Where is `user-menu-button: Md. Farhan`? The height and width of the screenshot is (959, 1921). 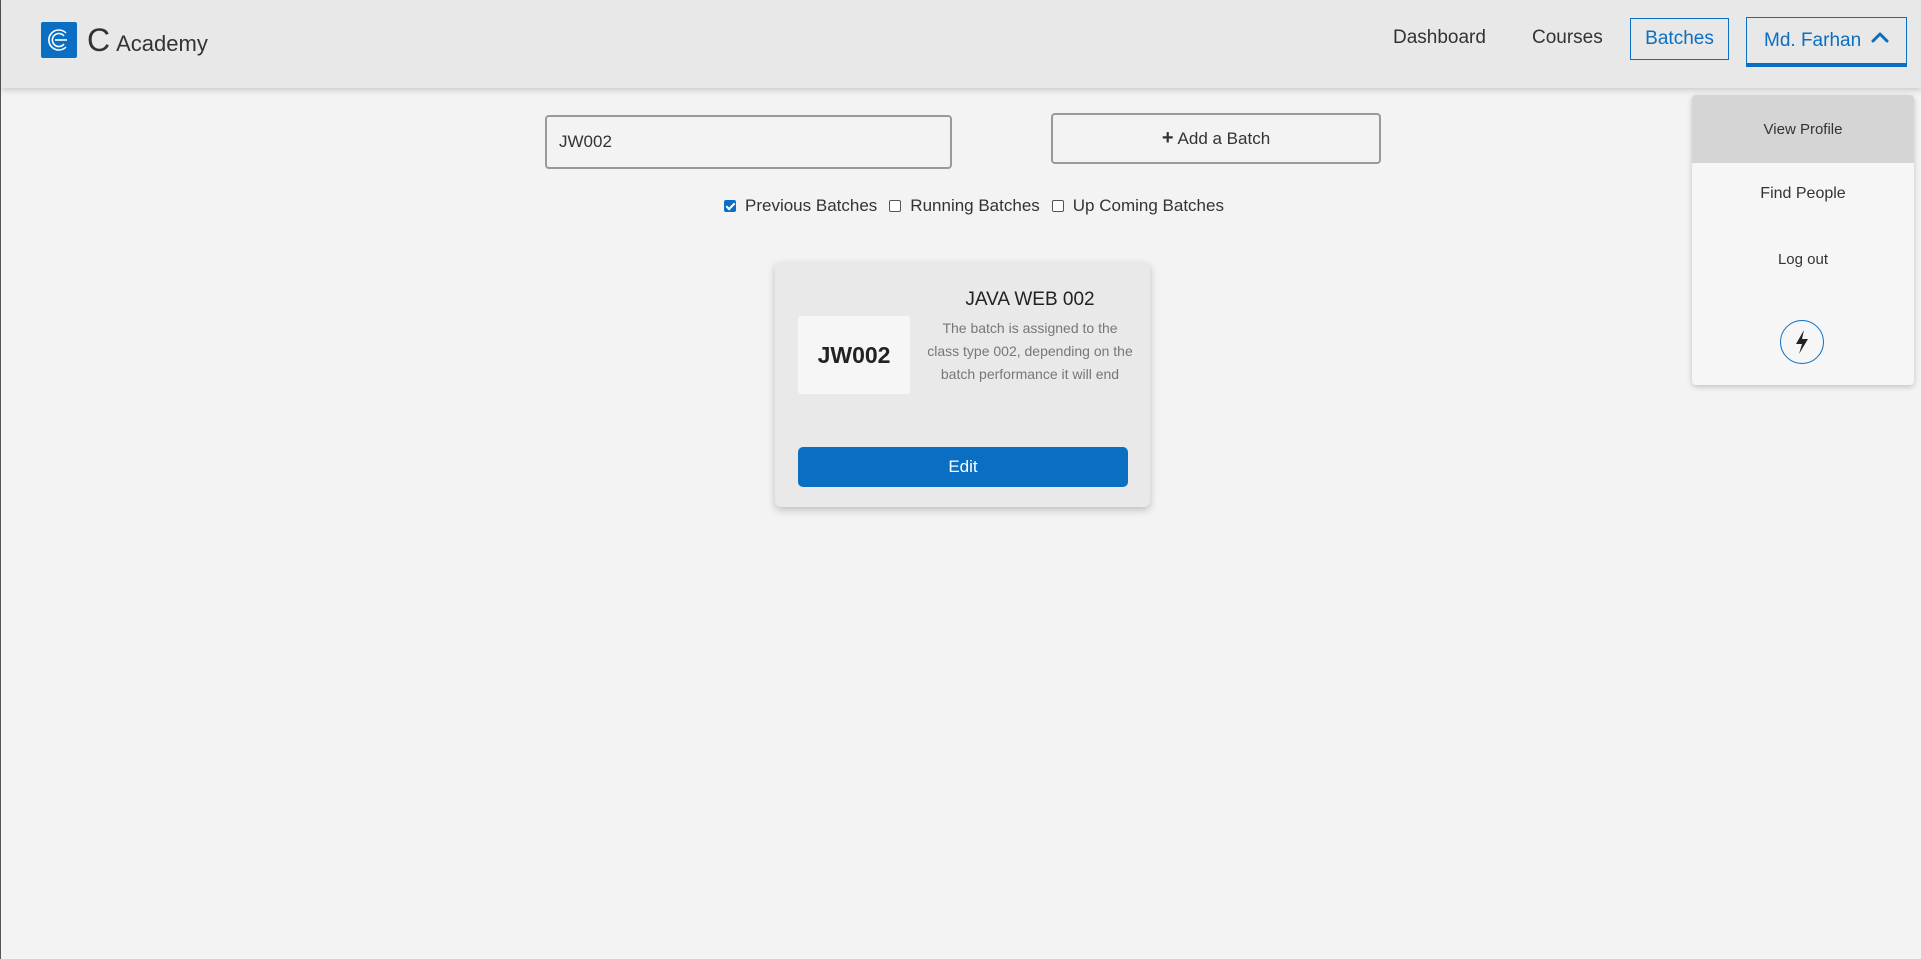
user-menu-button: Md. Farhan is located at coordinates (1826, 42).